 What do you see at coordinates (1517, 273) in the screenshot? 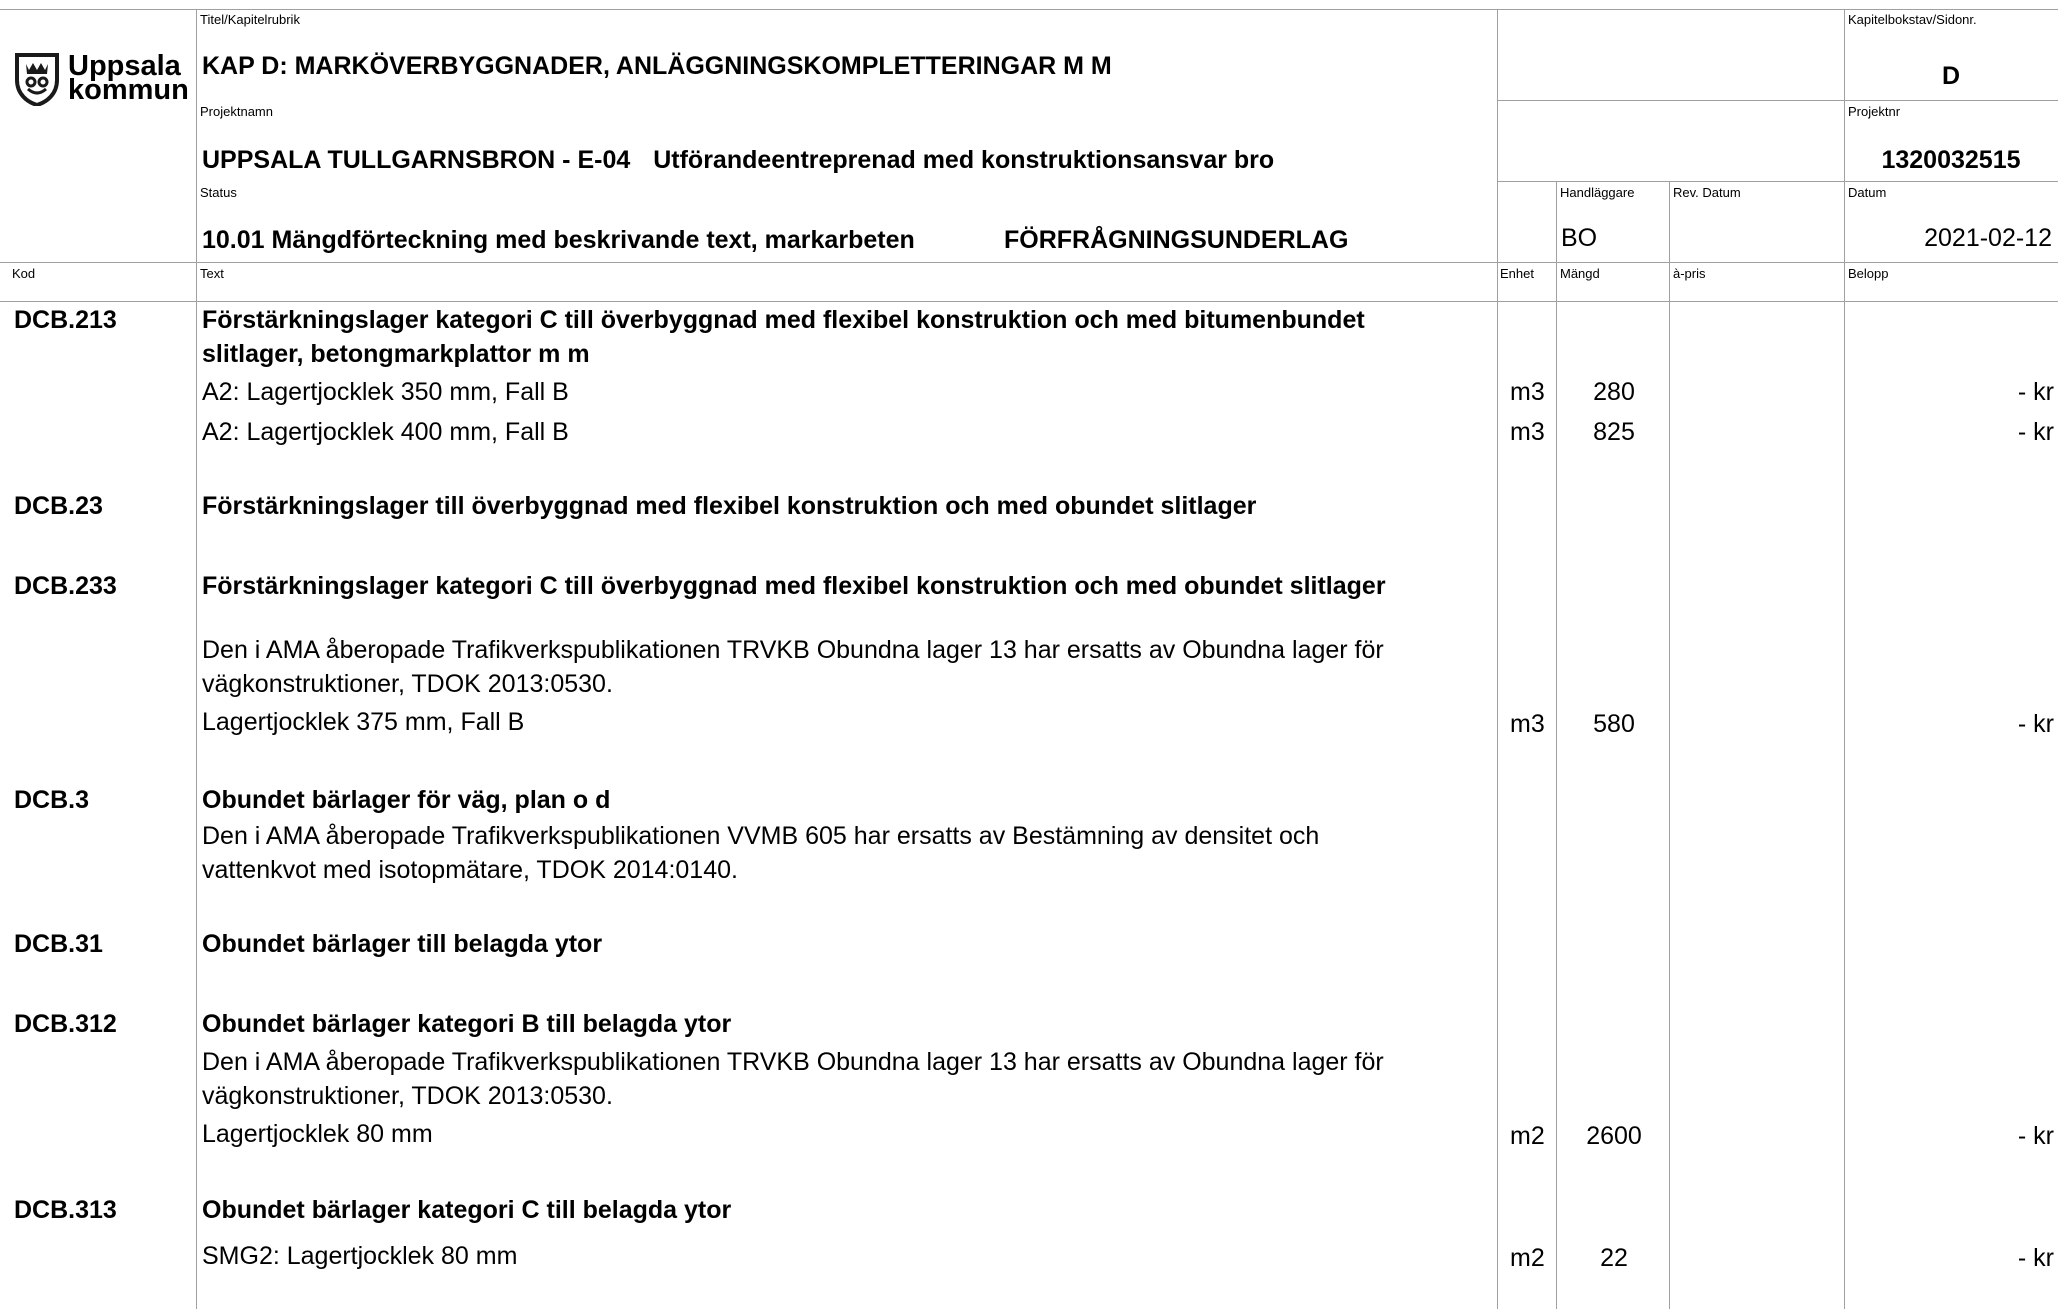
I see `col-header-unit: Enhet` at bounding box center [1517, 273].